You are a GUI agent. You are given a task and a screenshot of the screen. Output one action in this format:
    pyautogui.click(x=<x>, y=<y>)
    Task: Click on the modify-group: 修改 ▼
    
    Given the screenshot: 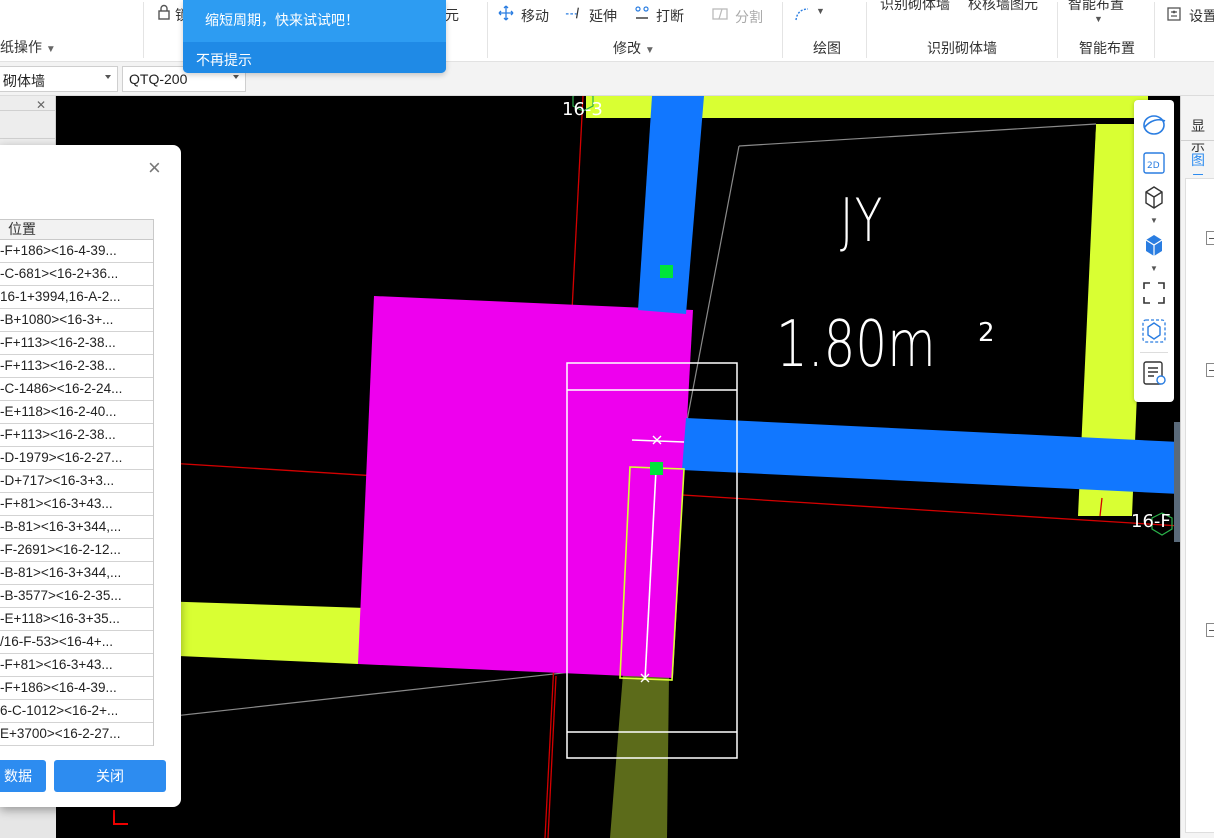 What is the action you would take?
    pyautogui.click(x=634, y=48)
    